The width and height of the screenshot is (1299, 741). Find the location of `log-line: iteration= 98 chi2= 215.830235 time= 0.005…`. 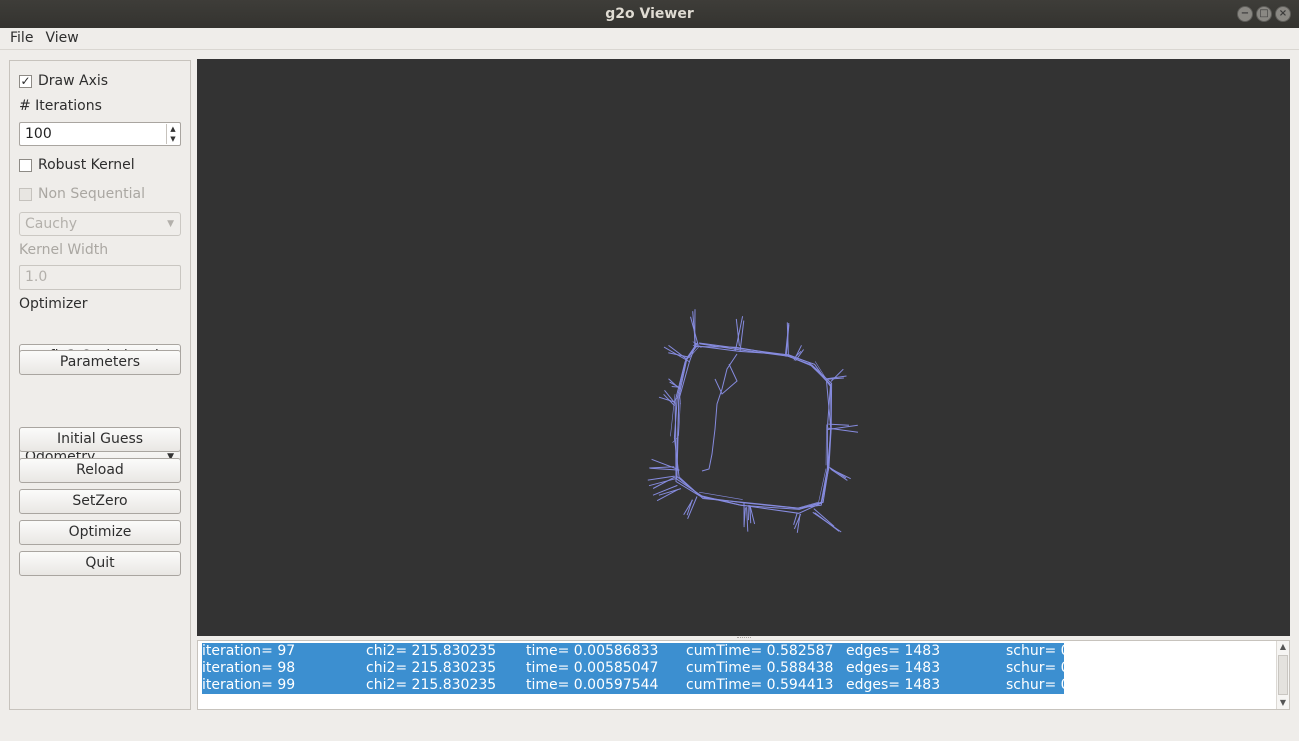

log-line: iteration= 98 chi2= 215.830235 time= 0.005… is located at coordinates (636, 668).